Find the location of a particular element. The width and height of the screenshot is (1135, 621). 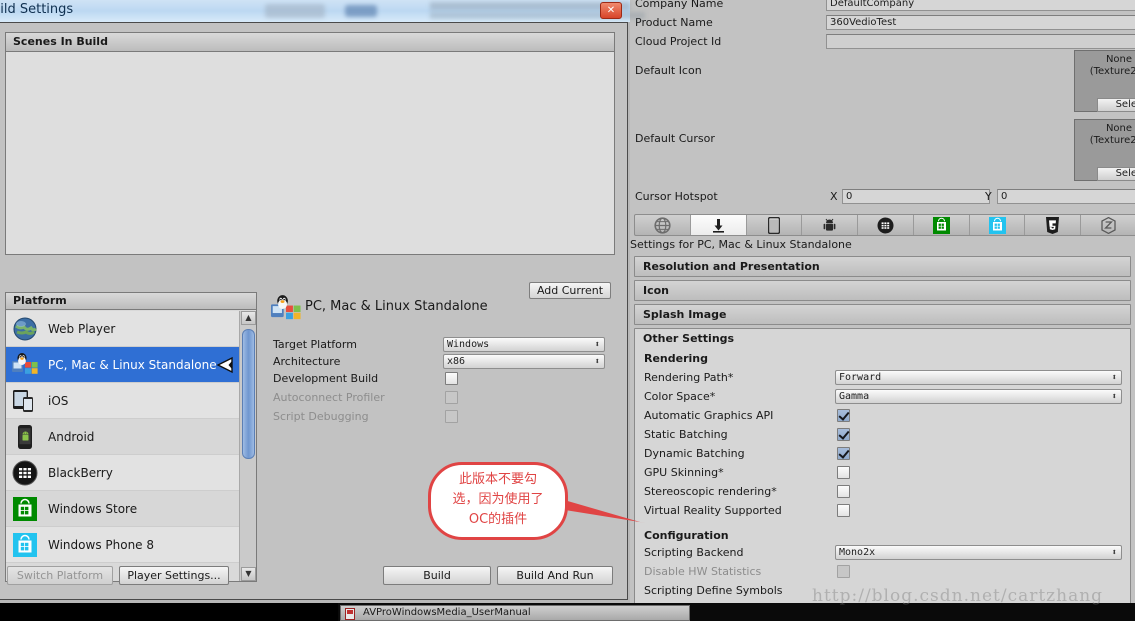

disable-hw-statistics-label: Disable HW Statistics is located at coordinates (703, 571).